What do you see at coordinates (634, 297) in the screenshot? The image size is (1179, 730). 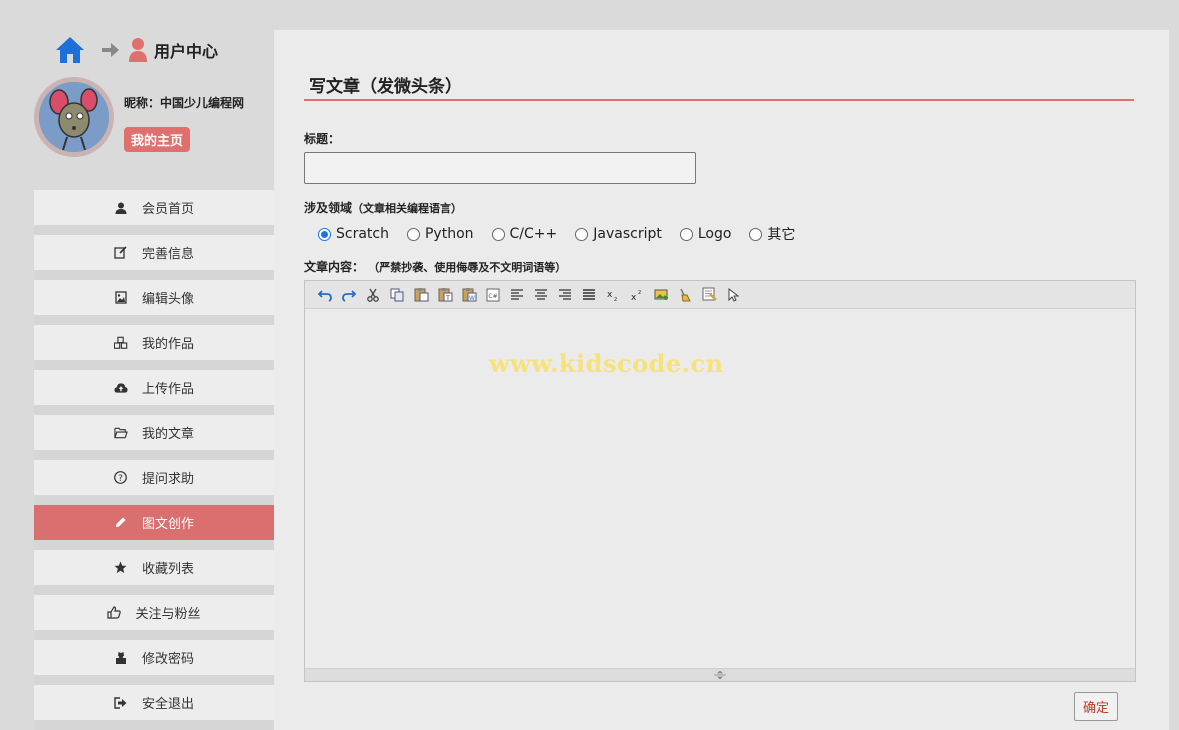 I see `svg-text: x` at bounding box center [634, 297].